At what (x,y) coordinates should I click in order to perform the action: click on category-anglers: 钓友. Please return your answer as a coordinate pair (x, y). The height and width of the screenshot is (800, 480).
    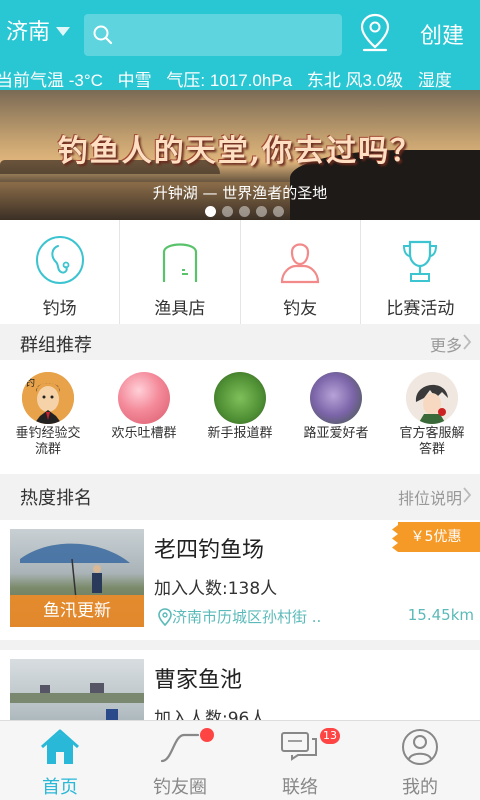
    Looking at the image, I should click on (301, 272).